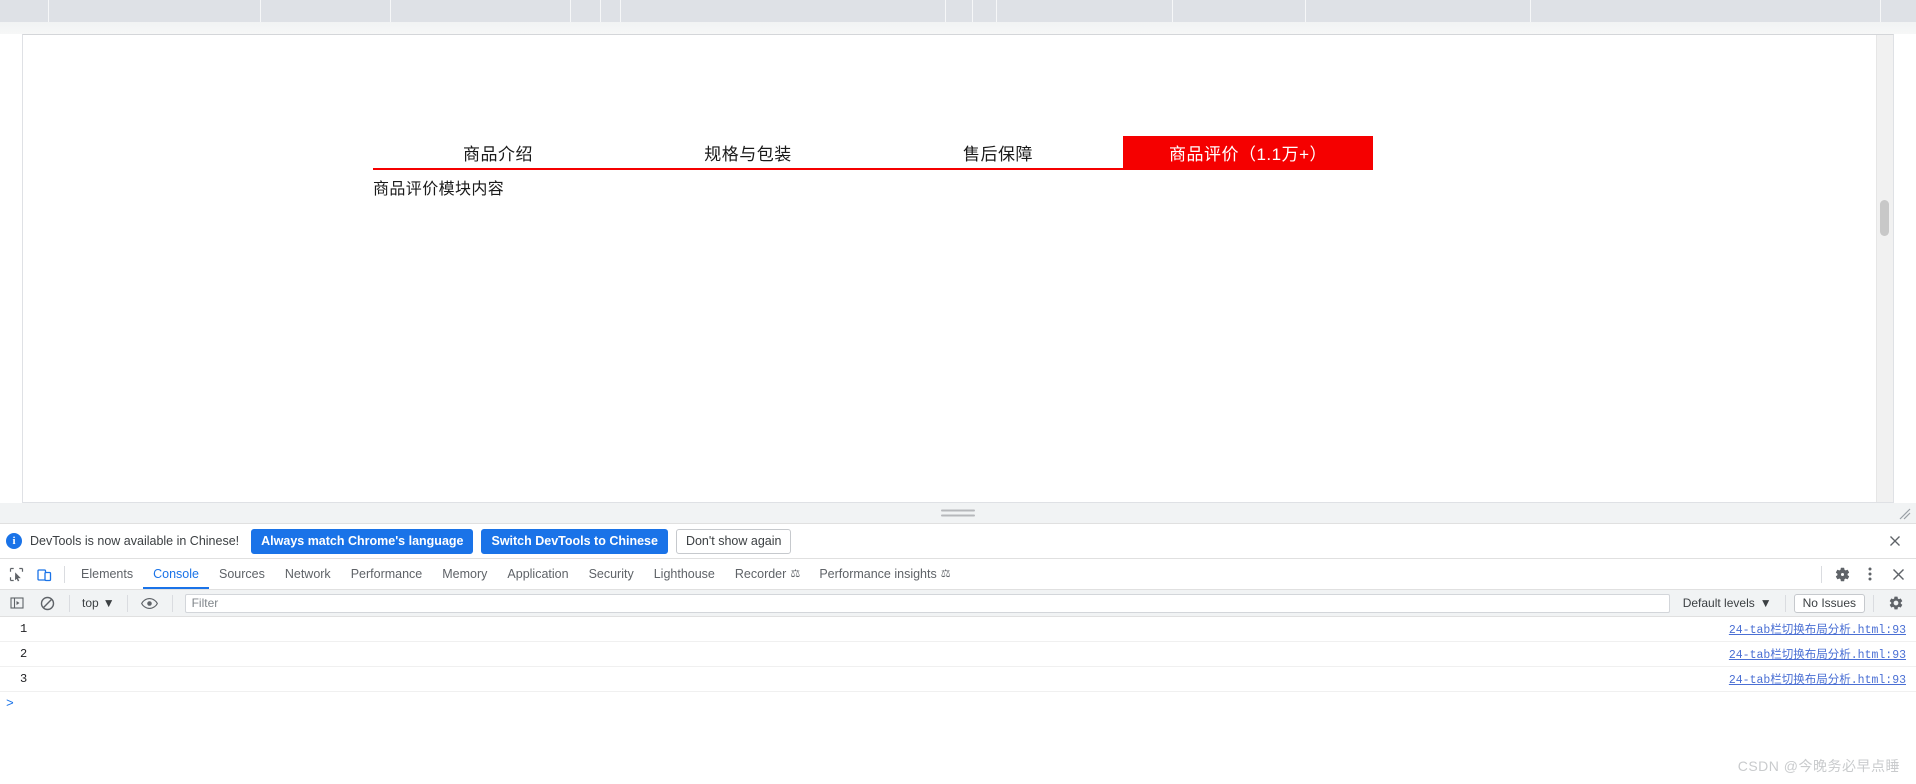 This screenshot has height=784, width=1916. What do you see at coordinates (47, 603) in the screenshot?
I see `clear-console-icon` at bounding box center [47, 603].